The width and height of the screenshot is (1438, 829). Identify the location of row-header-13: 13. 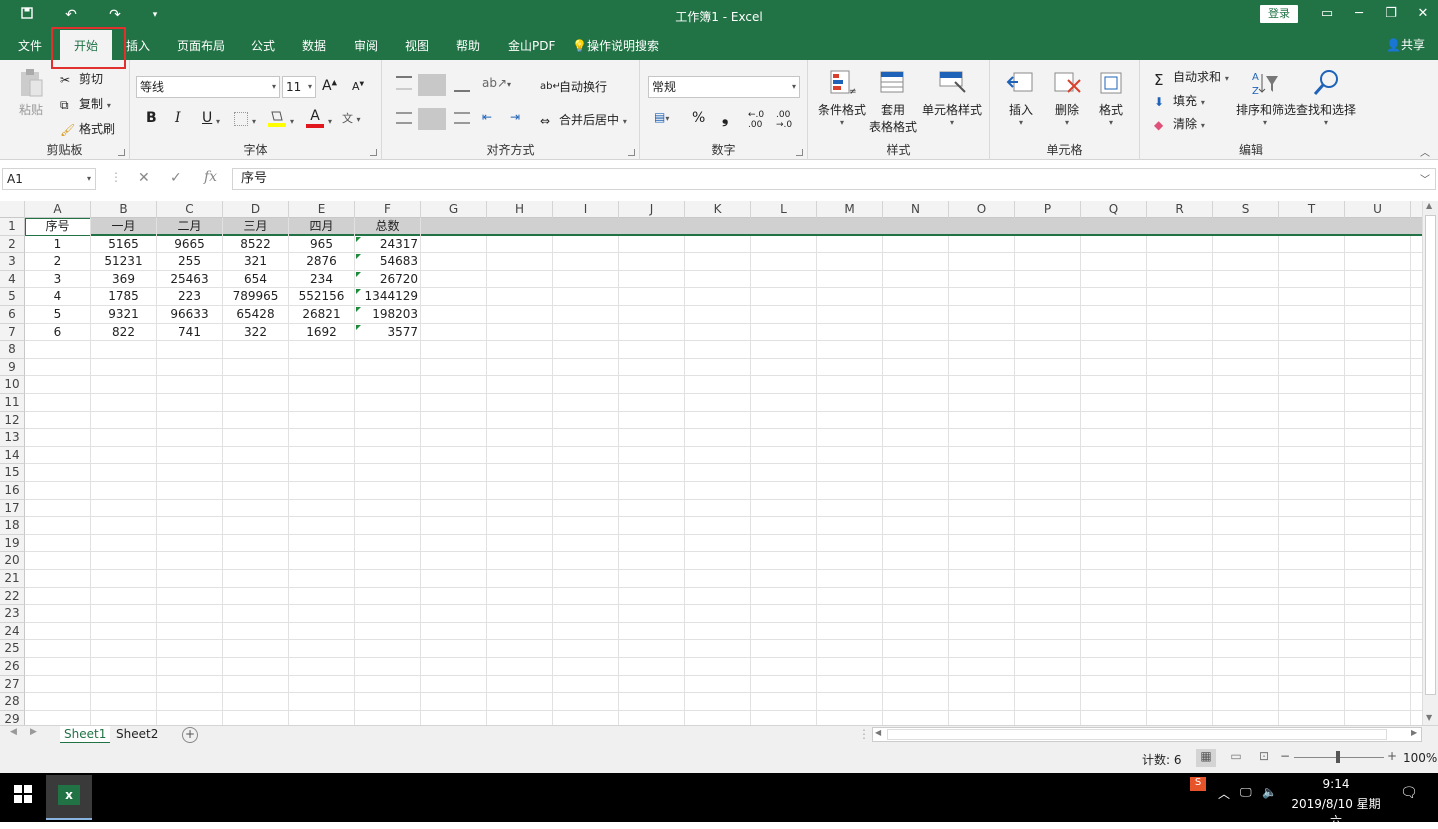
(12, 438).